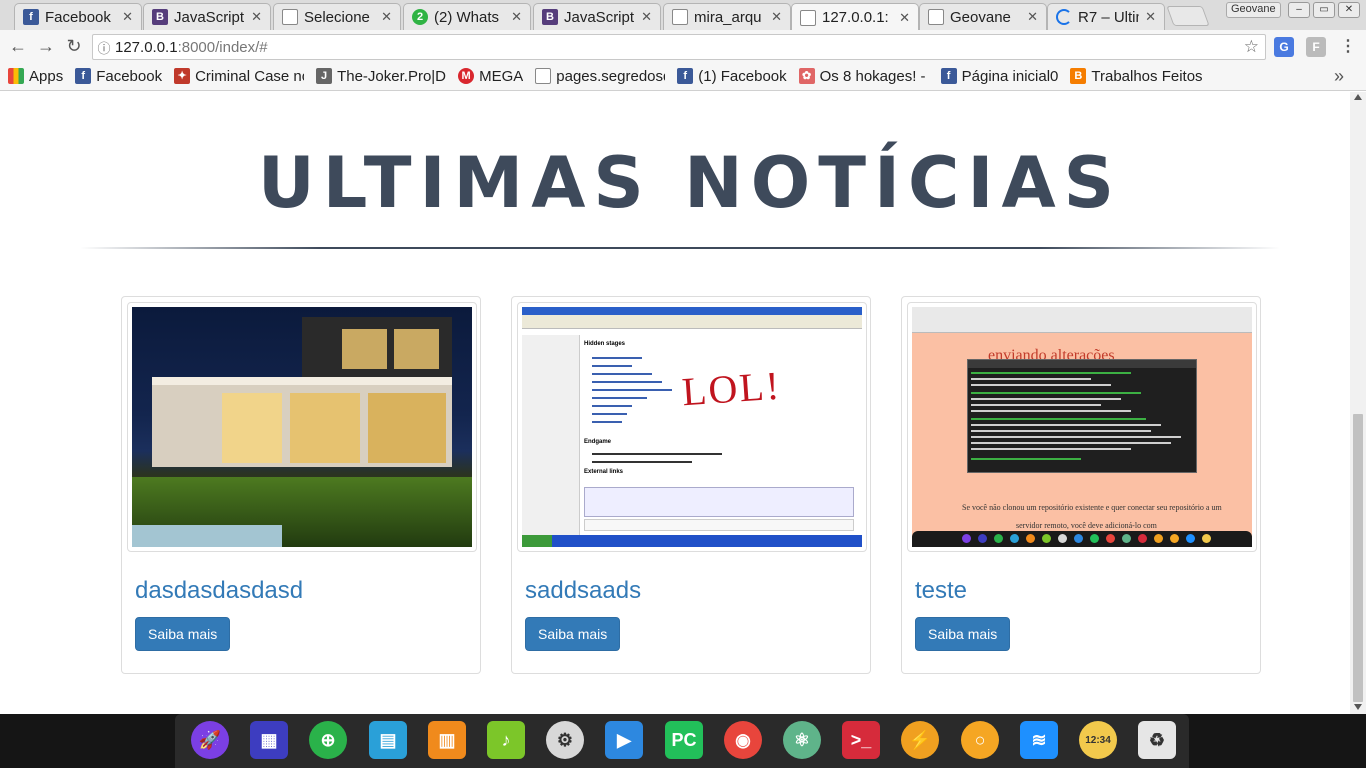  What do you see at coordinates (104, 47) in the screenshot?
I see `info-icon: ⓘ` at bounding box center [104, 47].